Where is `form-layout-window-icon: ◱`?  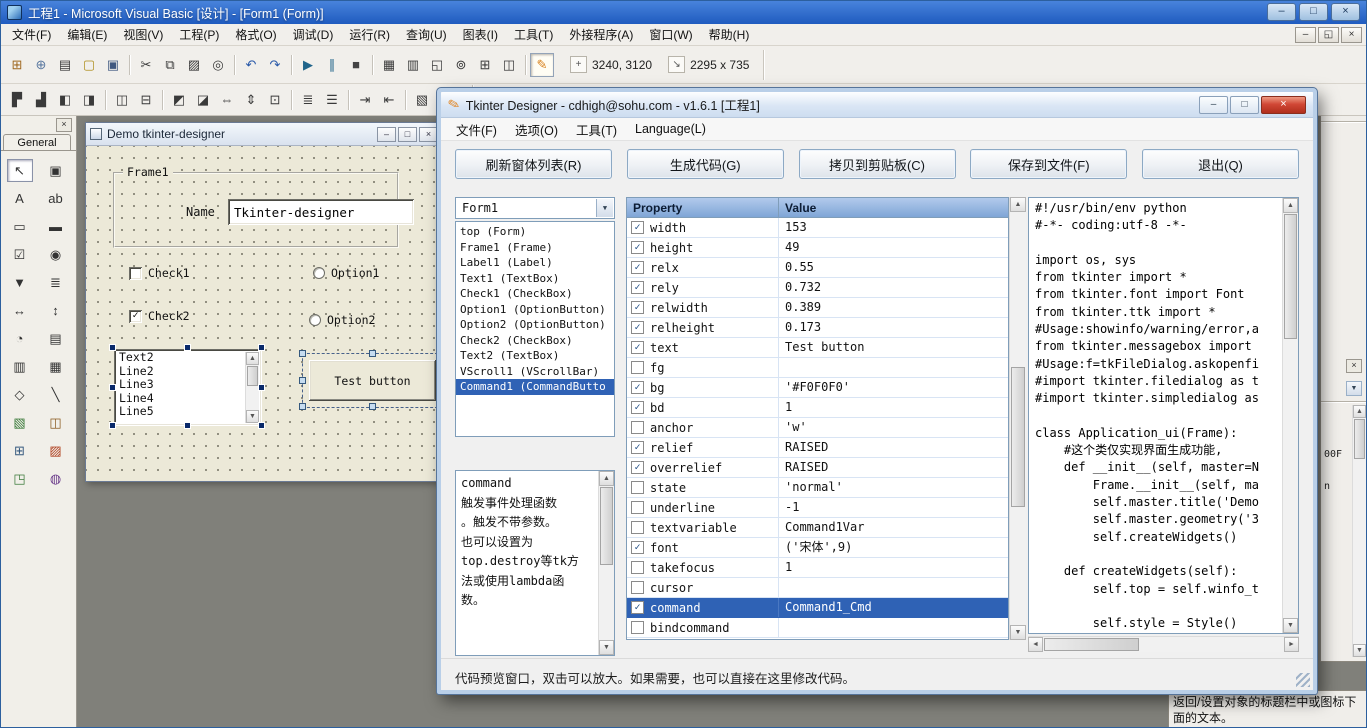 form-layout-window-icon: ◱ is located at coordinates (437, 65).